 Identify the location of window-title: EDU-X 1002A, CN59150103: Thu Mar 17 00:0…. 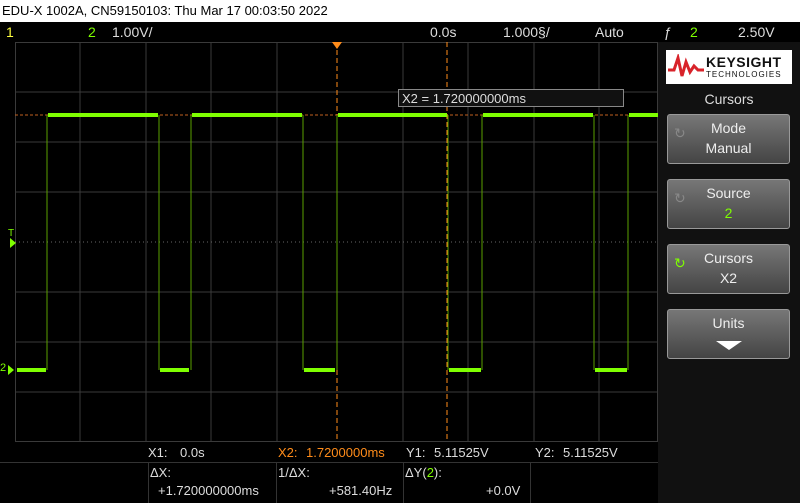
(165, 10).